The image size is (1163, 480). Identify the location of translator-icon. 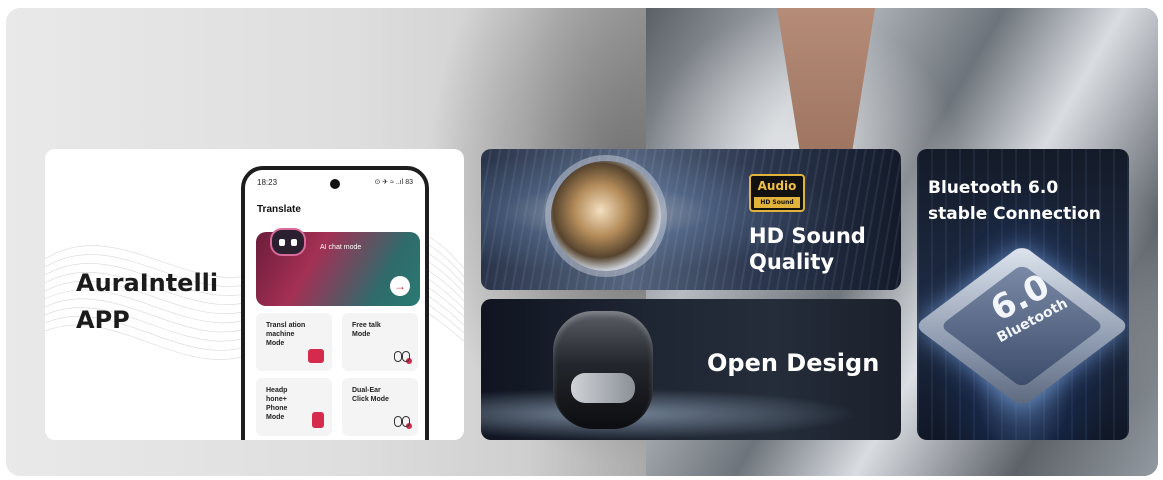
(316, 356).